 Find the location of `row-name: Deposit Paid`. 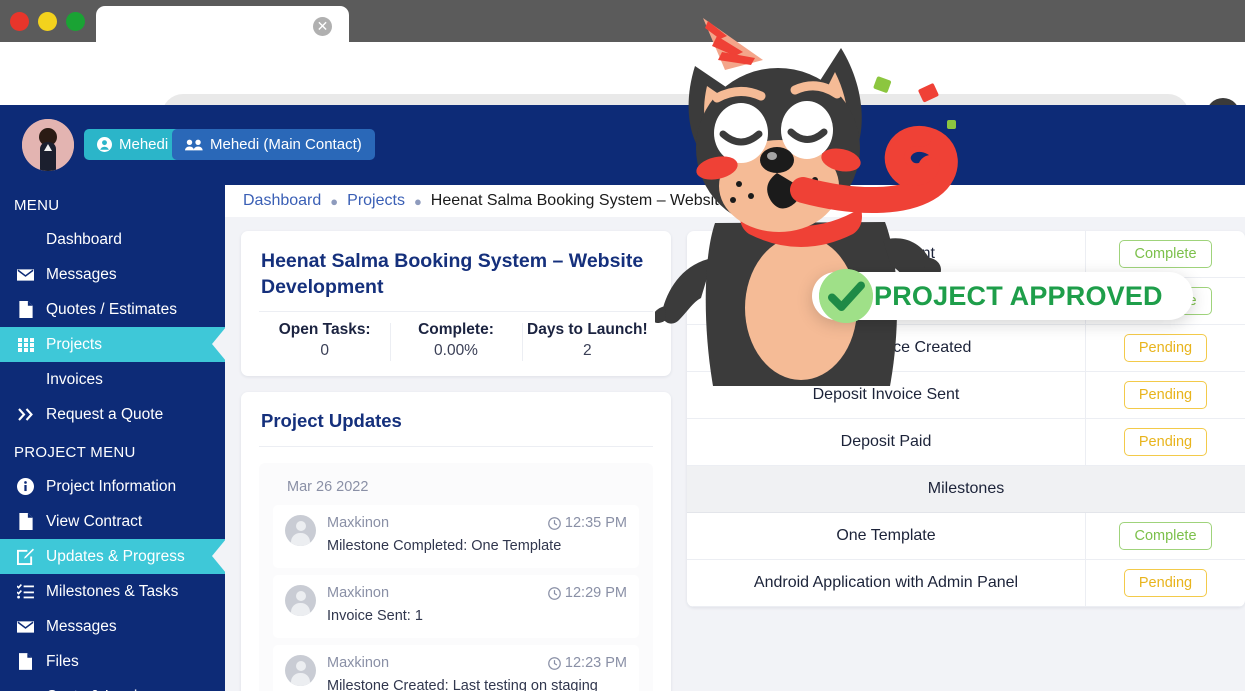

row-name: Deposit Paid is located at coordinates (886, 441).